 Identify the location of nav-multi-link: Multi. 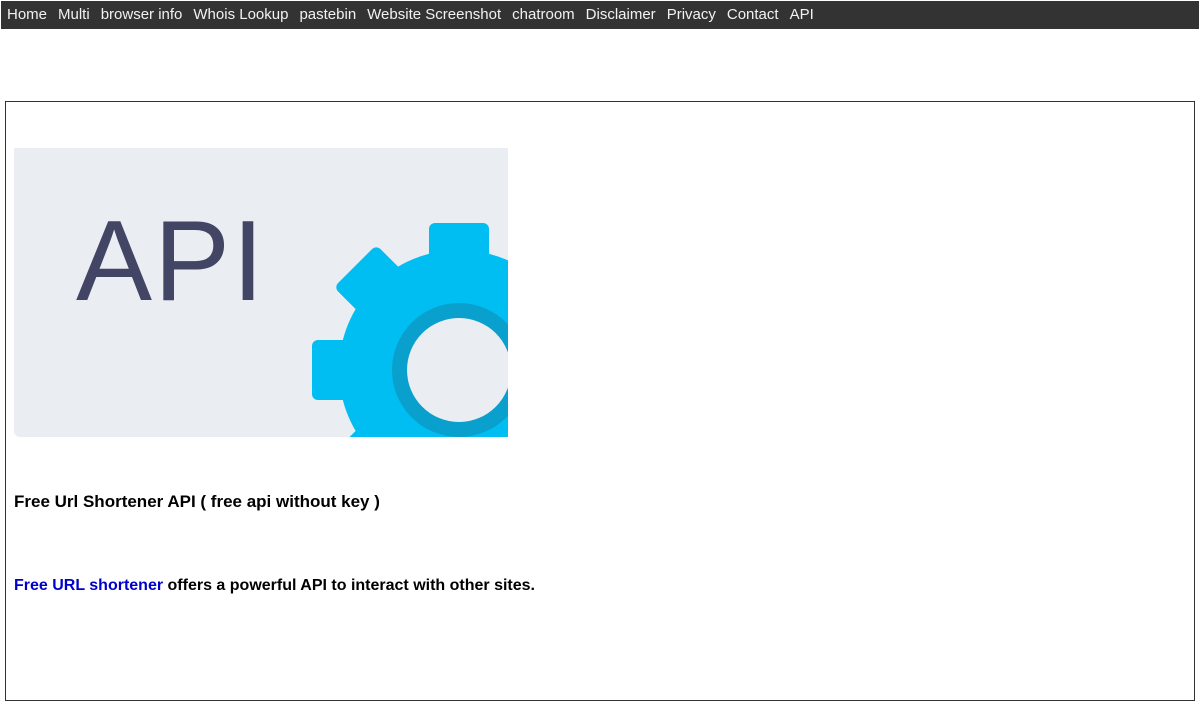
(74, 15).